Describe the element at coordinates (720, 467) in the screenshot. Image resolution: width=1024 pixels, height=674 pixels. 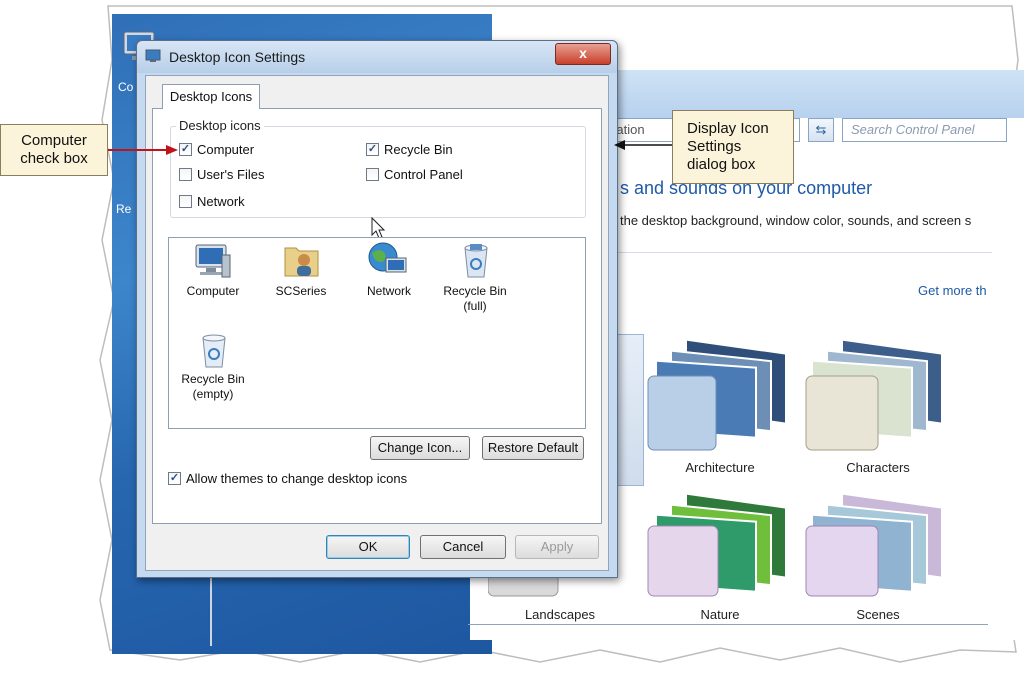
I see `theme-label: Architecture` at that location.